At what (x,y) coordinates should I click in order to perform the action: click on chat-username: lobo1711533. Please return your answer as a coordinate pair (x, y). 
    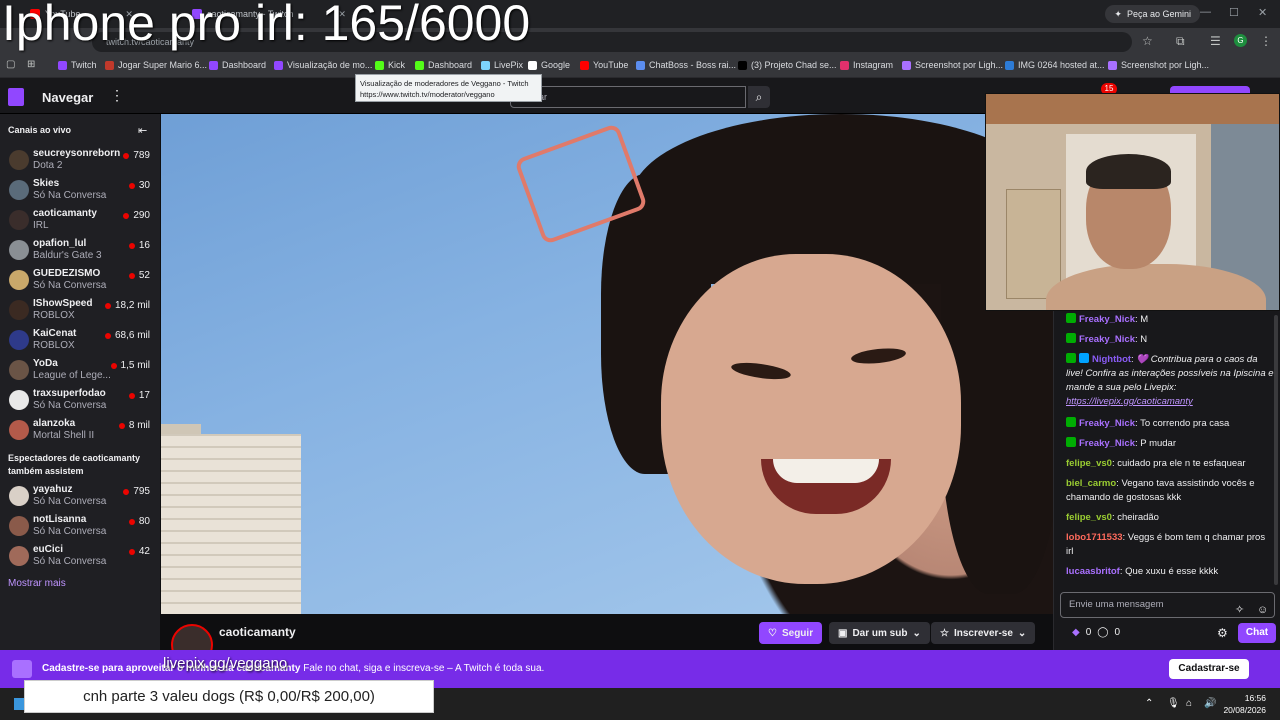
    Looking at the image, I should click on (1094, 537).